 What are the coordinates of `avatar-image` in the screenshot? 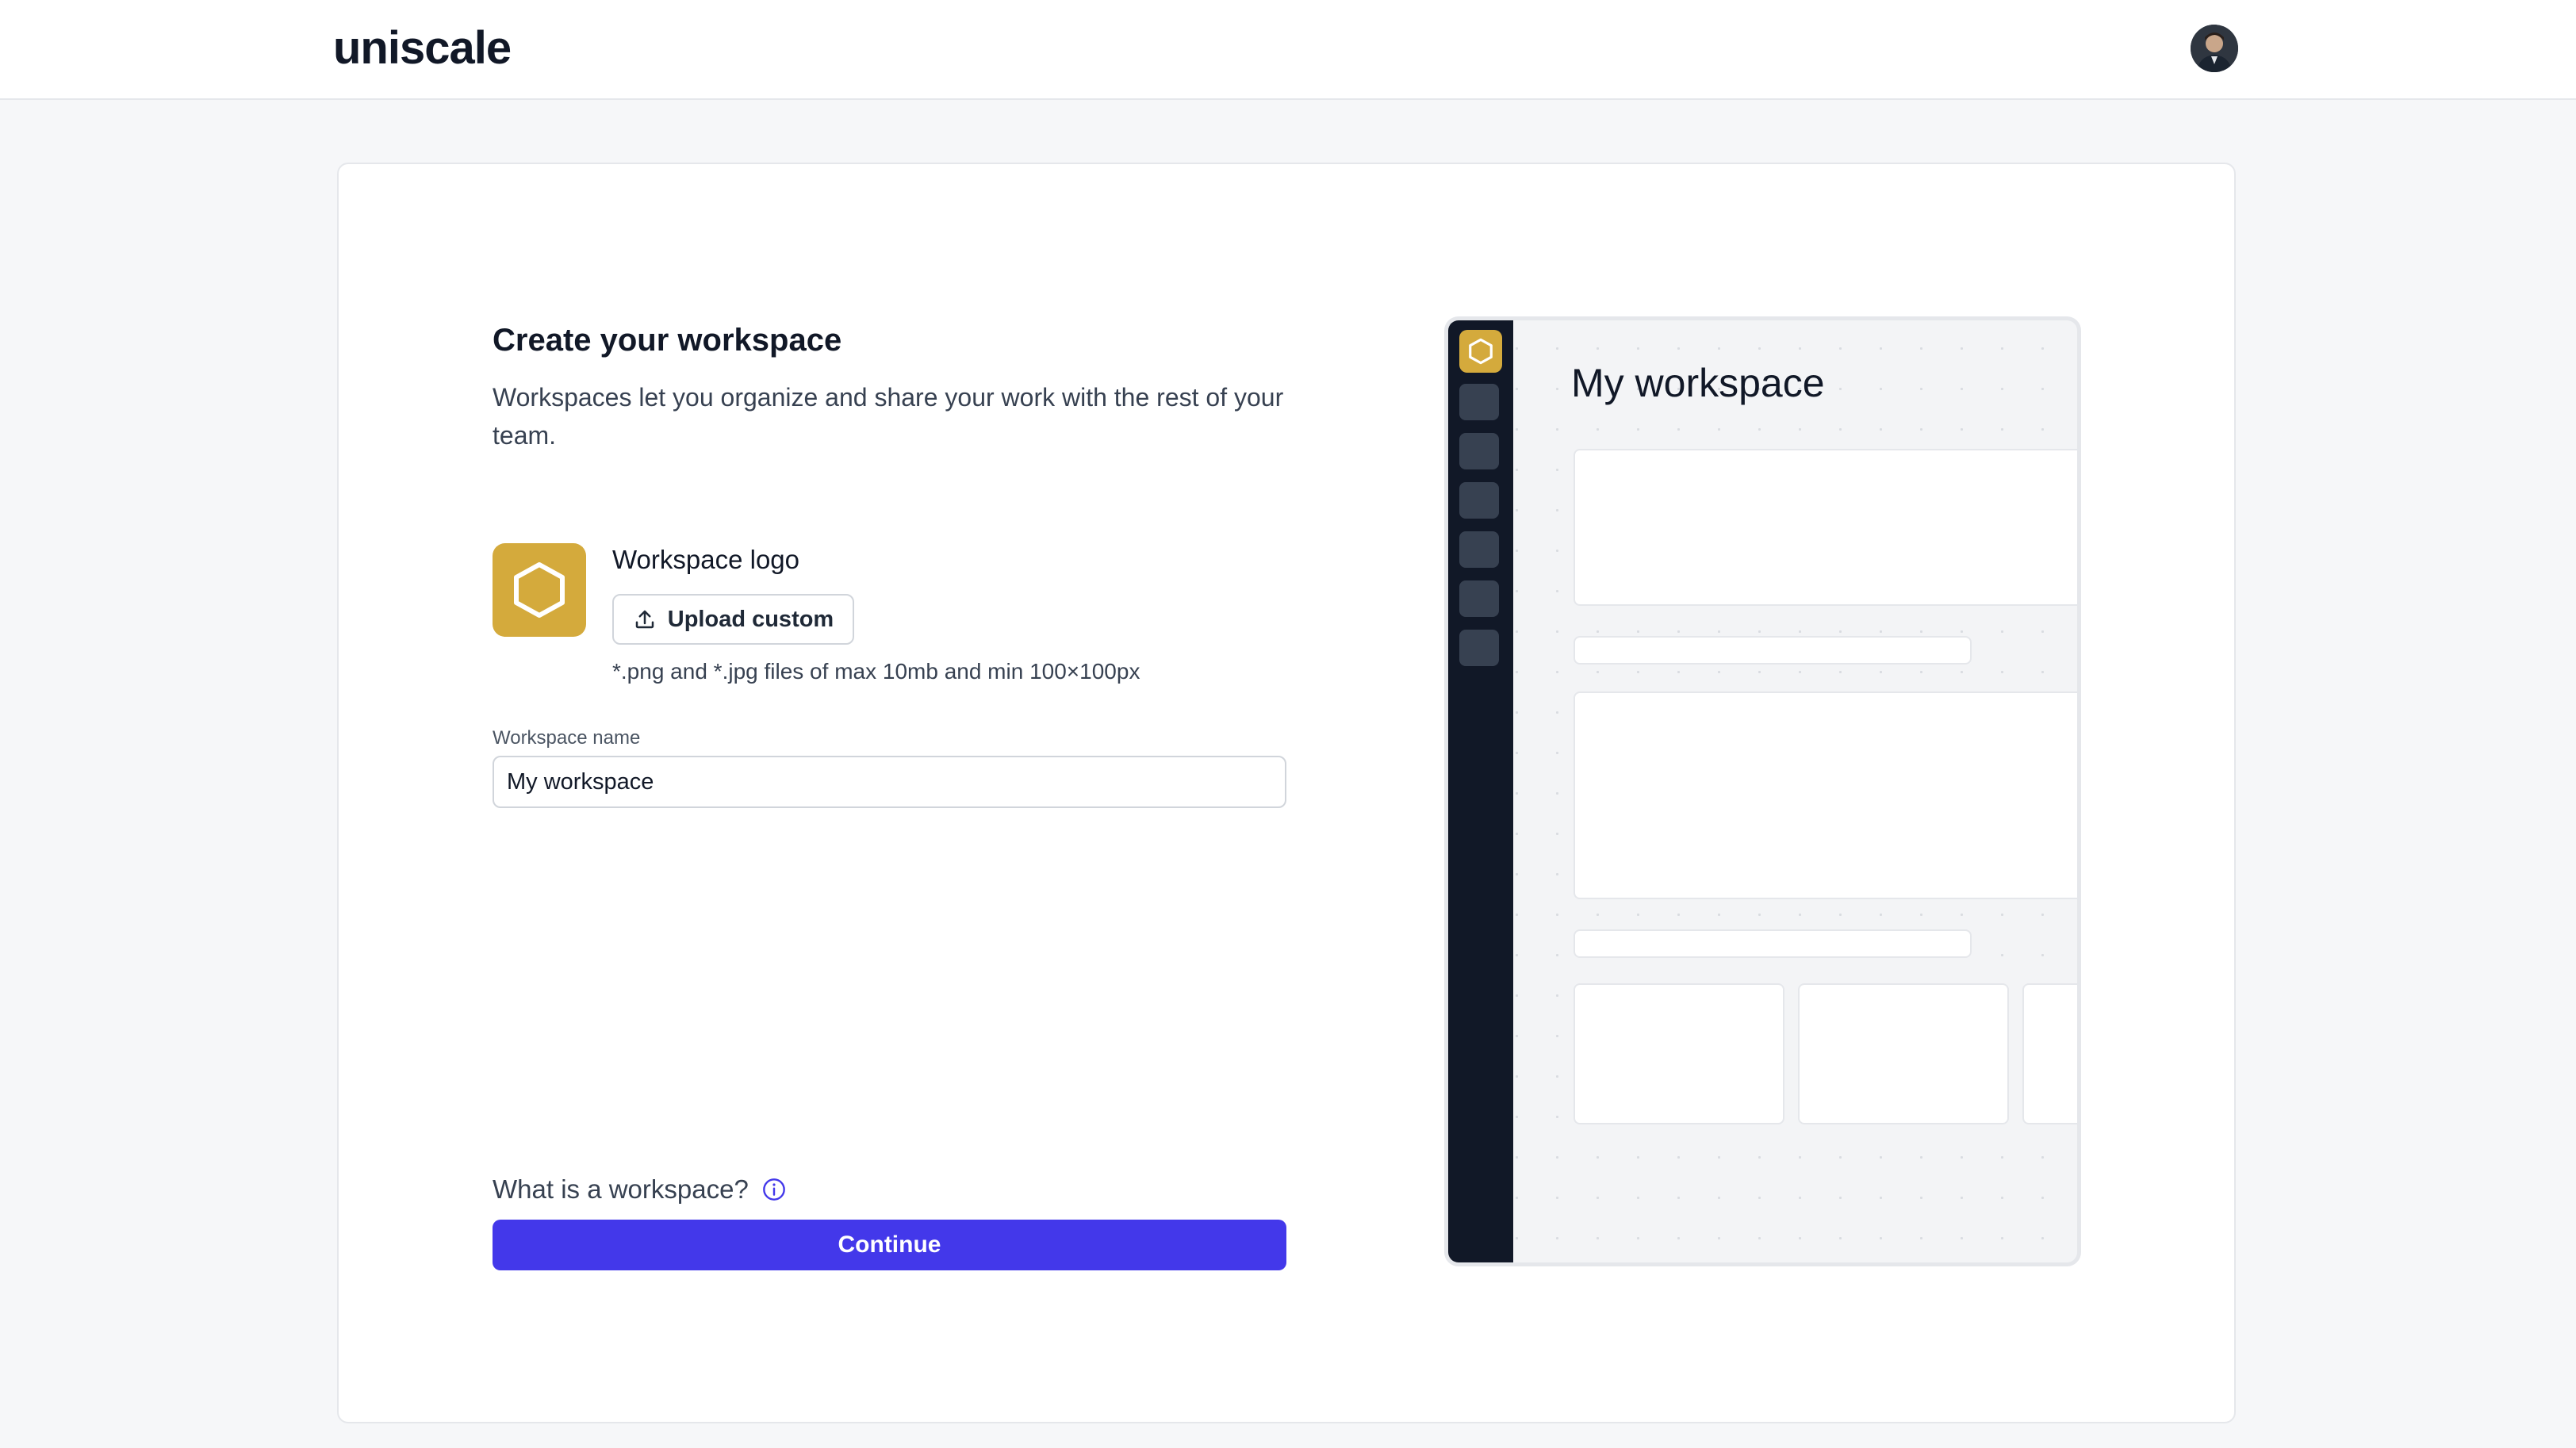 It's located at (2214, 48).